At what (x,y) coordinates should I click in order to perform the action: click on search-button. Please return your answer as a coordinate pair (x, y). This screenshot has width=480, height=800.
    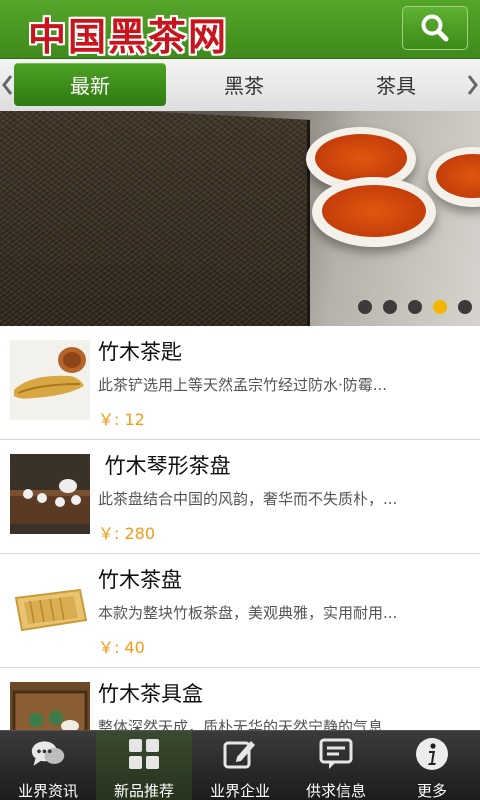
    Looking at the image, I should click on (435, 28).